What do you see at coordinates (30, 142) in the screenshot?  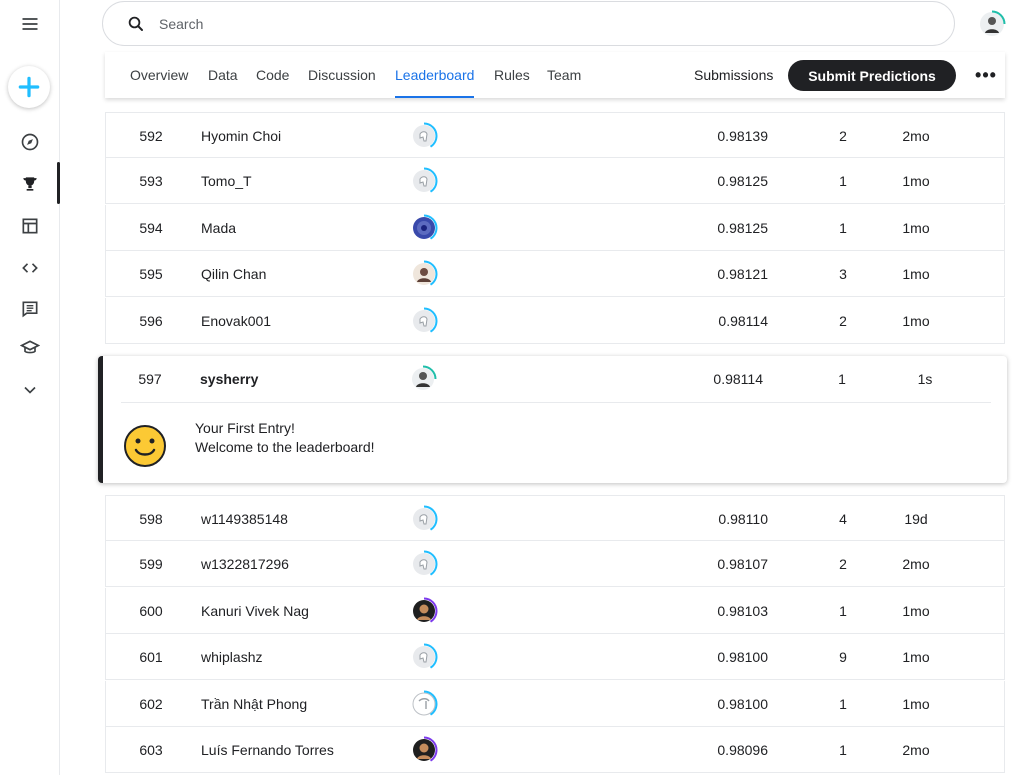 I see `compass-icon` at bounding box center [30, 142].